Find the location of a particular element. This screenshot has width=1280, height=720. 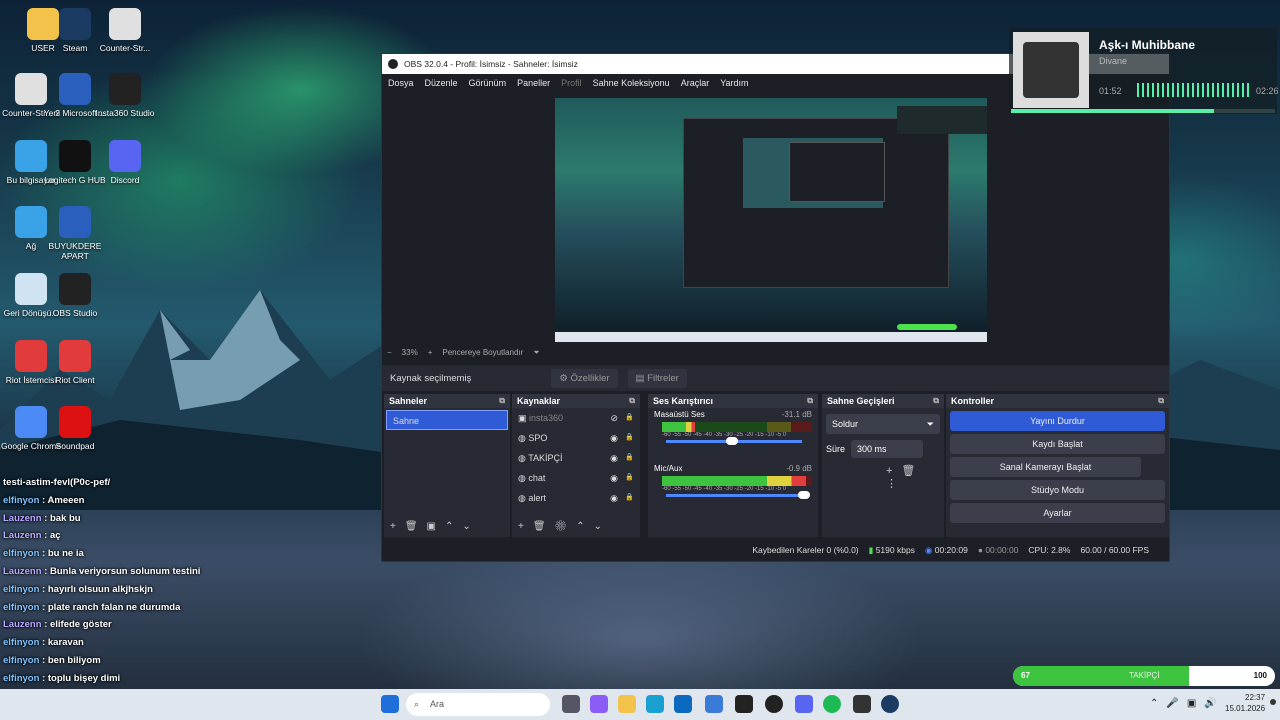

zoom-in-button: + is located at coordinates (430, 353).